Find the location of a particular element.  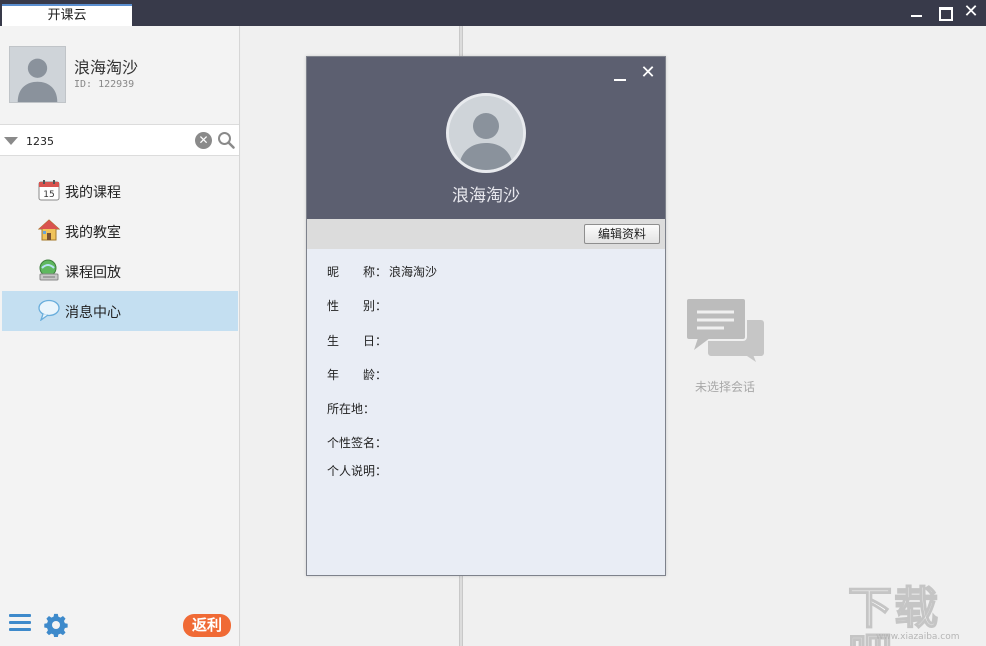

sidebar-item-label: 消息中心 is located at coordinates (93, 313).